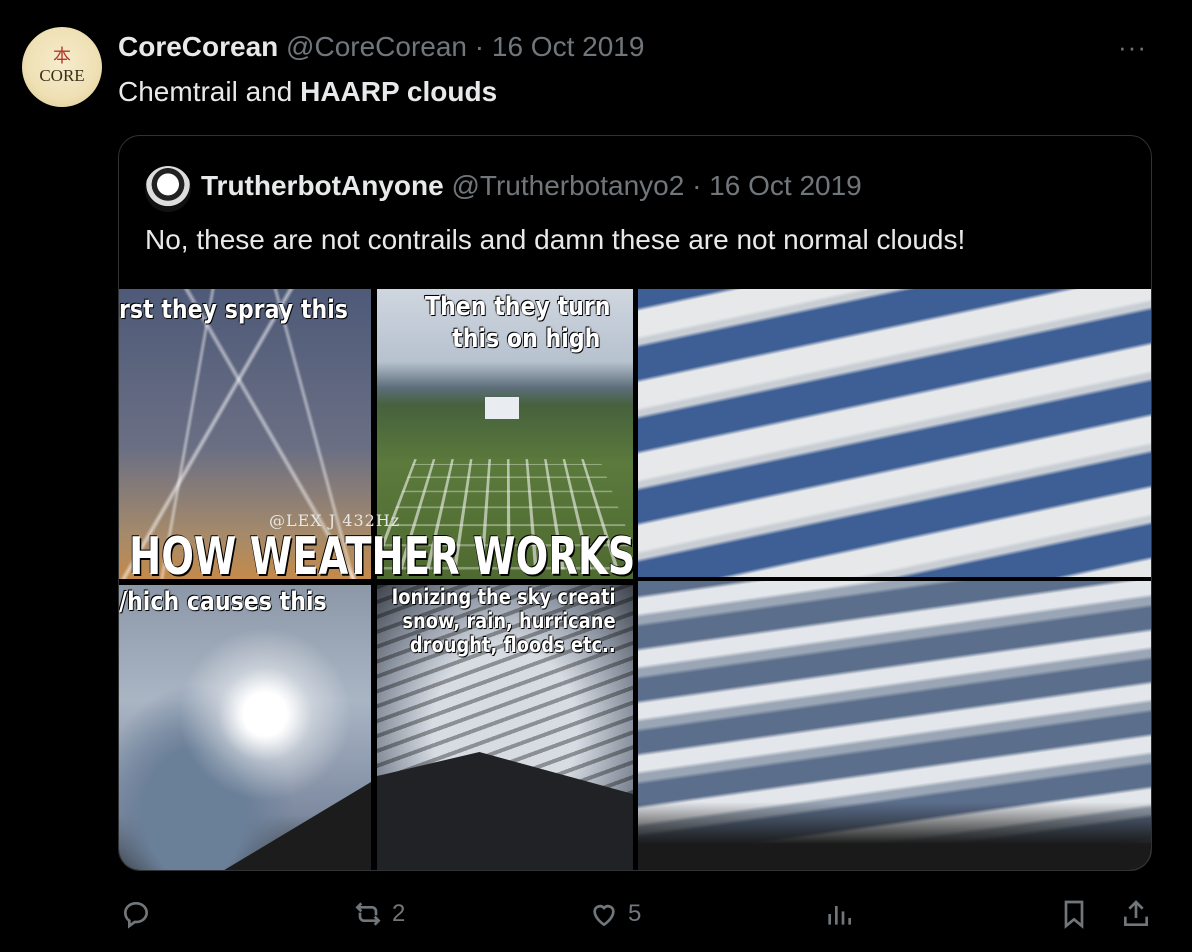  I want to click on haarp-building, so click(502, 408).